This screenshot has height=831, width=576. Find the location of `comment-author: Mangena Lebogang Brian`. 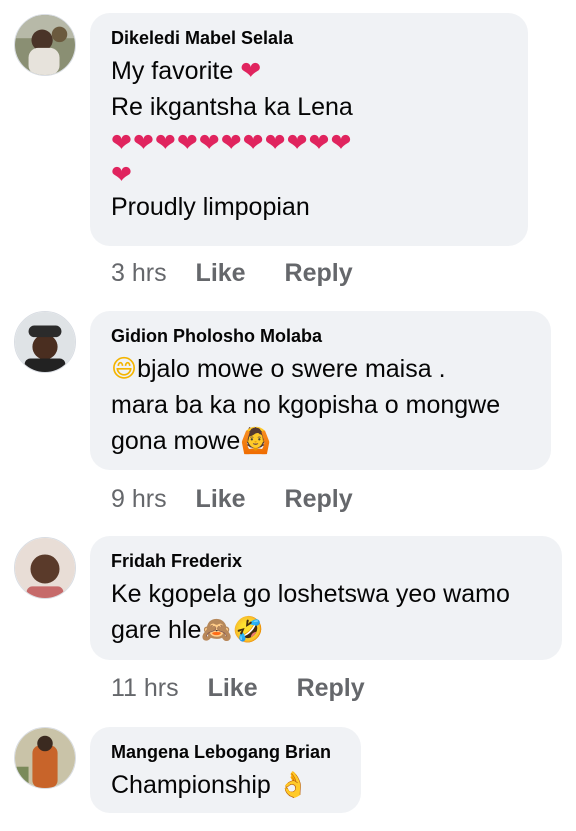

comment-author: Mangena Lebogang Brian is located at coordinates (226, 752).